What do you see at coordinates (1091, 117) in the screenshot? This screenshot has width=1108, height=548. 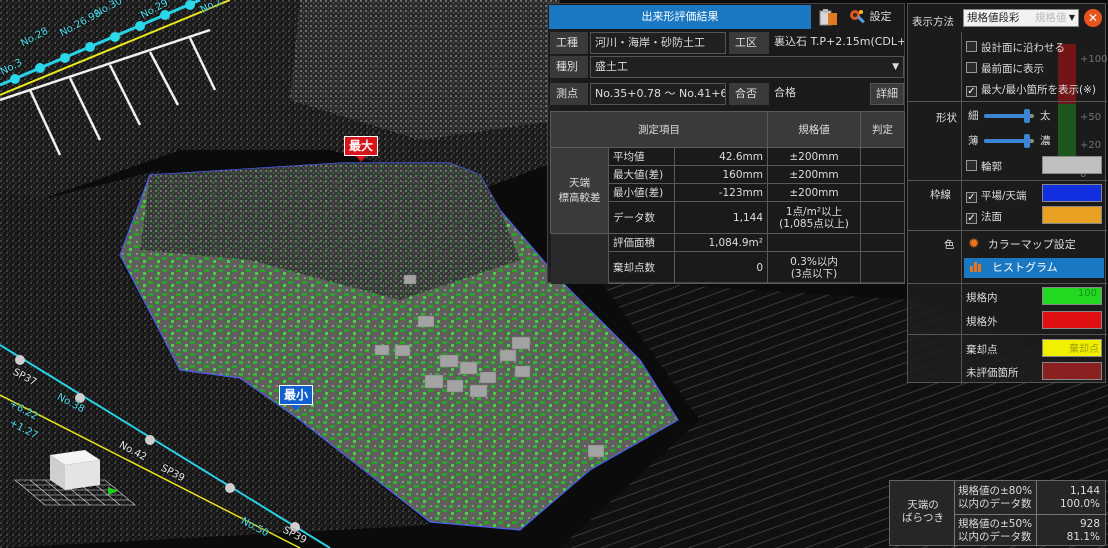 I see `scale-tick: +50` at bounding box center [1091, 117].